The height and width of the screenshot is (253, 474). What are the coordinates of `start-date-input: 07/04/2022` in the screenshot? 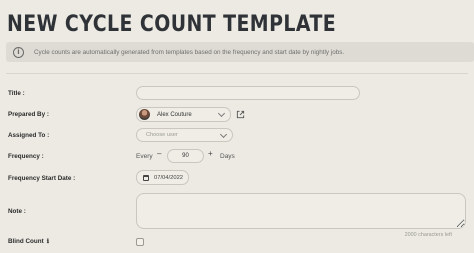 It's located at (162, 177).